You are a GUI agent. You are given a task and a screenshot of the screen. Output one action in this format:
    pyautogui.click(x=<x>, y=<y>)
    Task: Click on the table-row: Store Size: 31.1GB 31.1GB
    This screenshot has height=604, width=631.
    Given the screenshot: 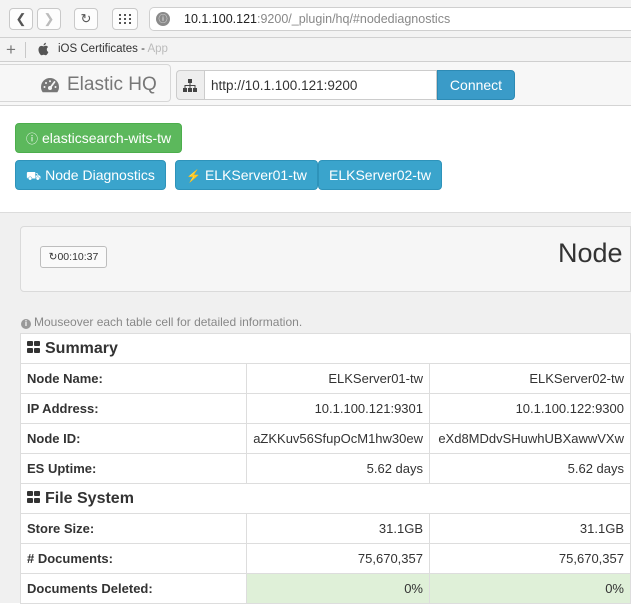 What is the action you would take?
    pyautogui.click(x=325, y=528)
    